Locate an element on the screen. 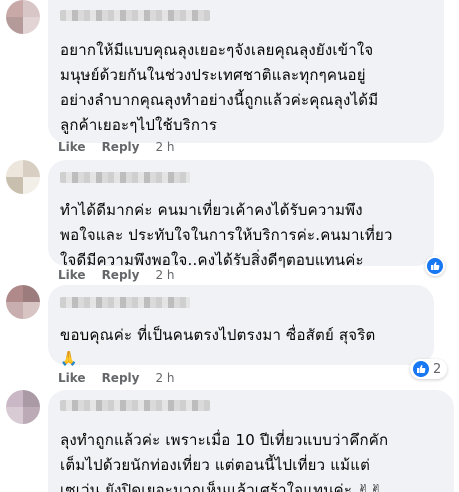 The image size is (459, 492). reaction-badge is located at coordinates (435, 266).